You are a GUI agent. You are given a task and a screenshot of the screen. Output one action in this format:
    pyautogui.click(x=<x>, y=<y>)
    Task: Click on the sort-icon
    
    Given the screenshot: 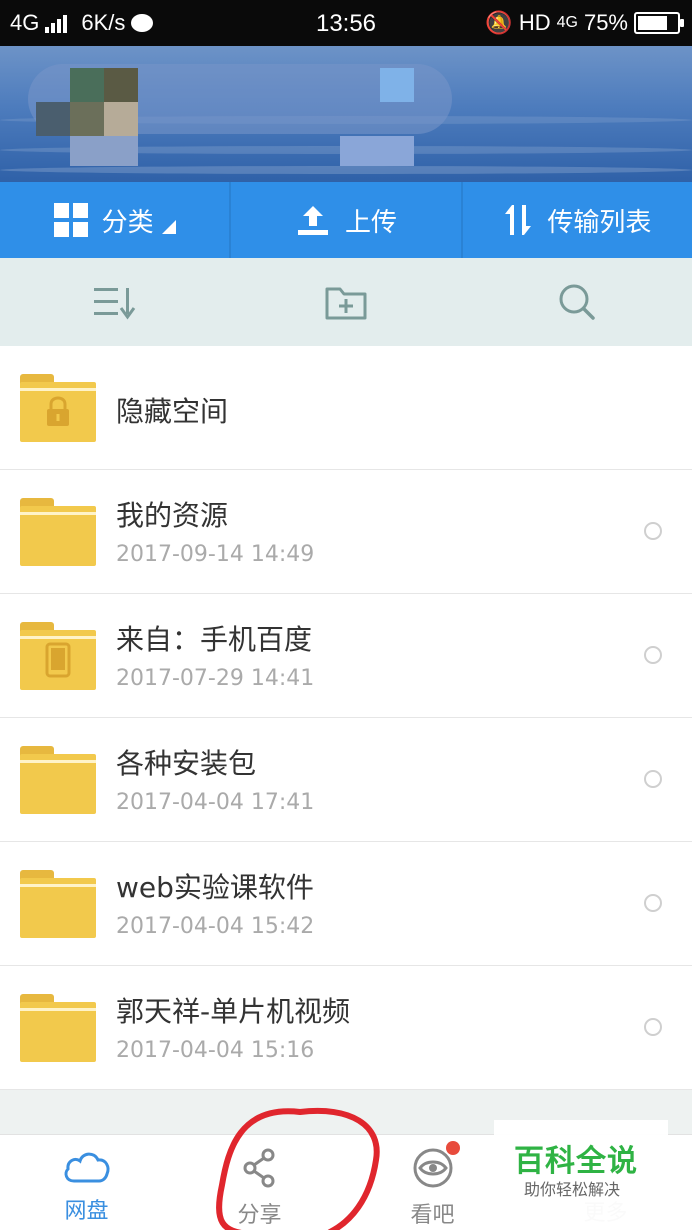 What is the action you would take?
    pyautogui.click(x=115, y=304)
    